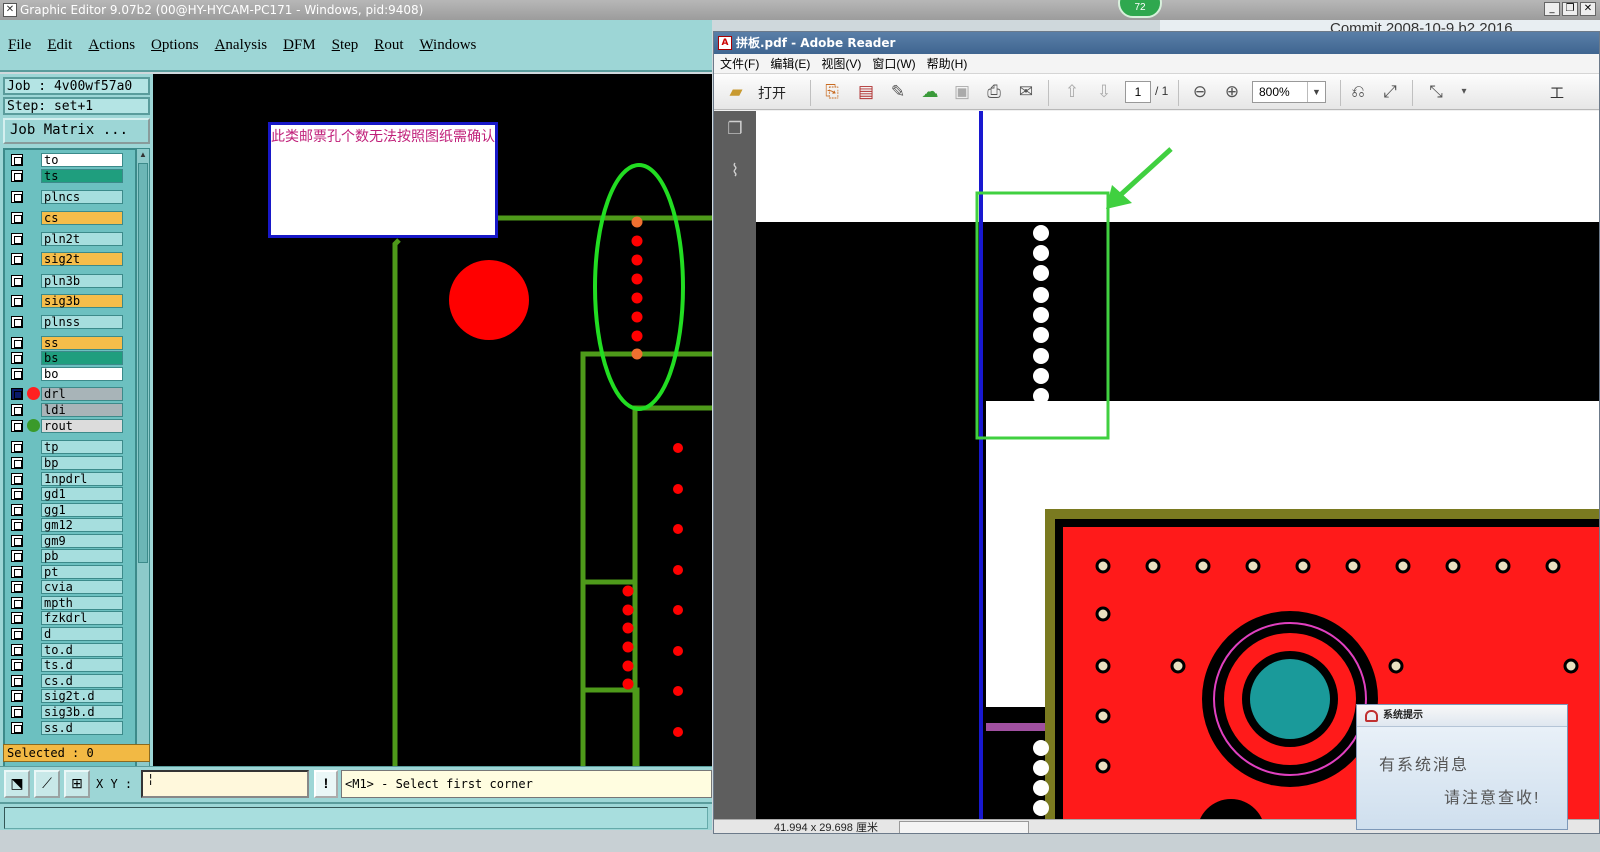 The image size is (1600, 852). I want to click on pages-icon: ❐, so click(735, 129).